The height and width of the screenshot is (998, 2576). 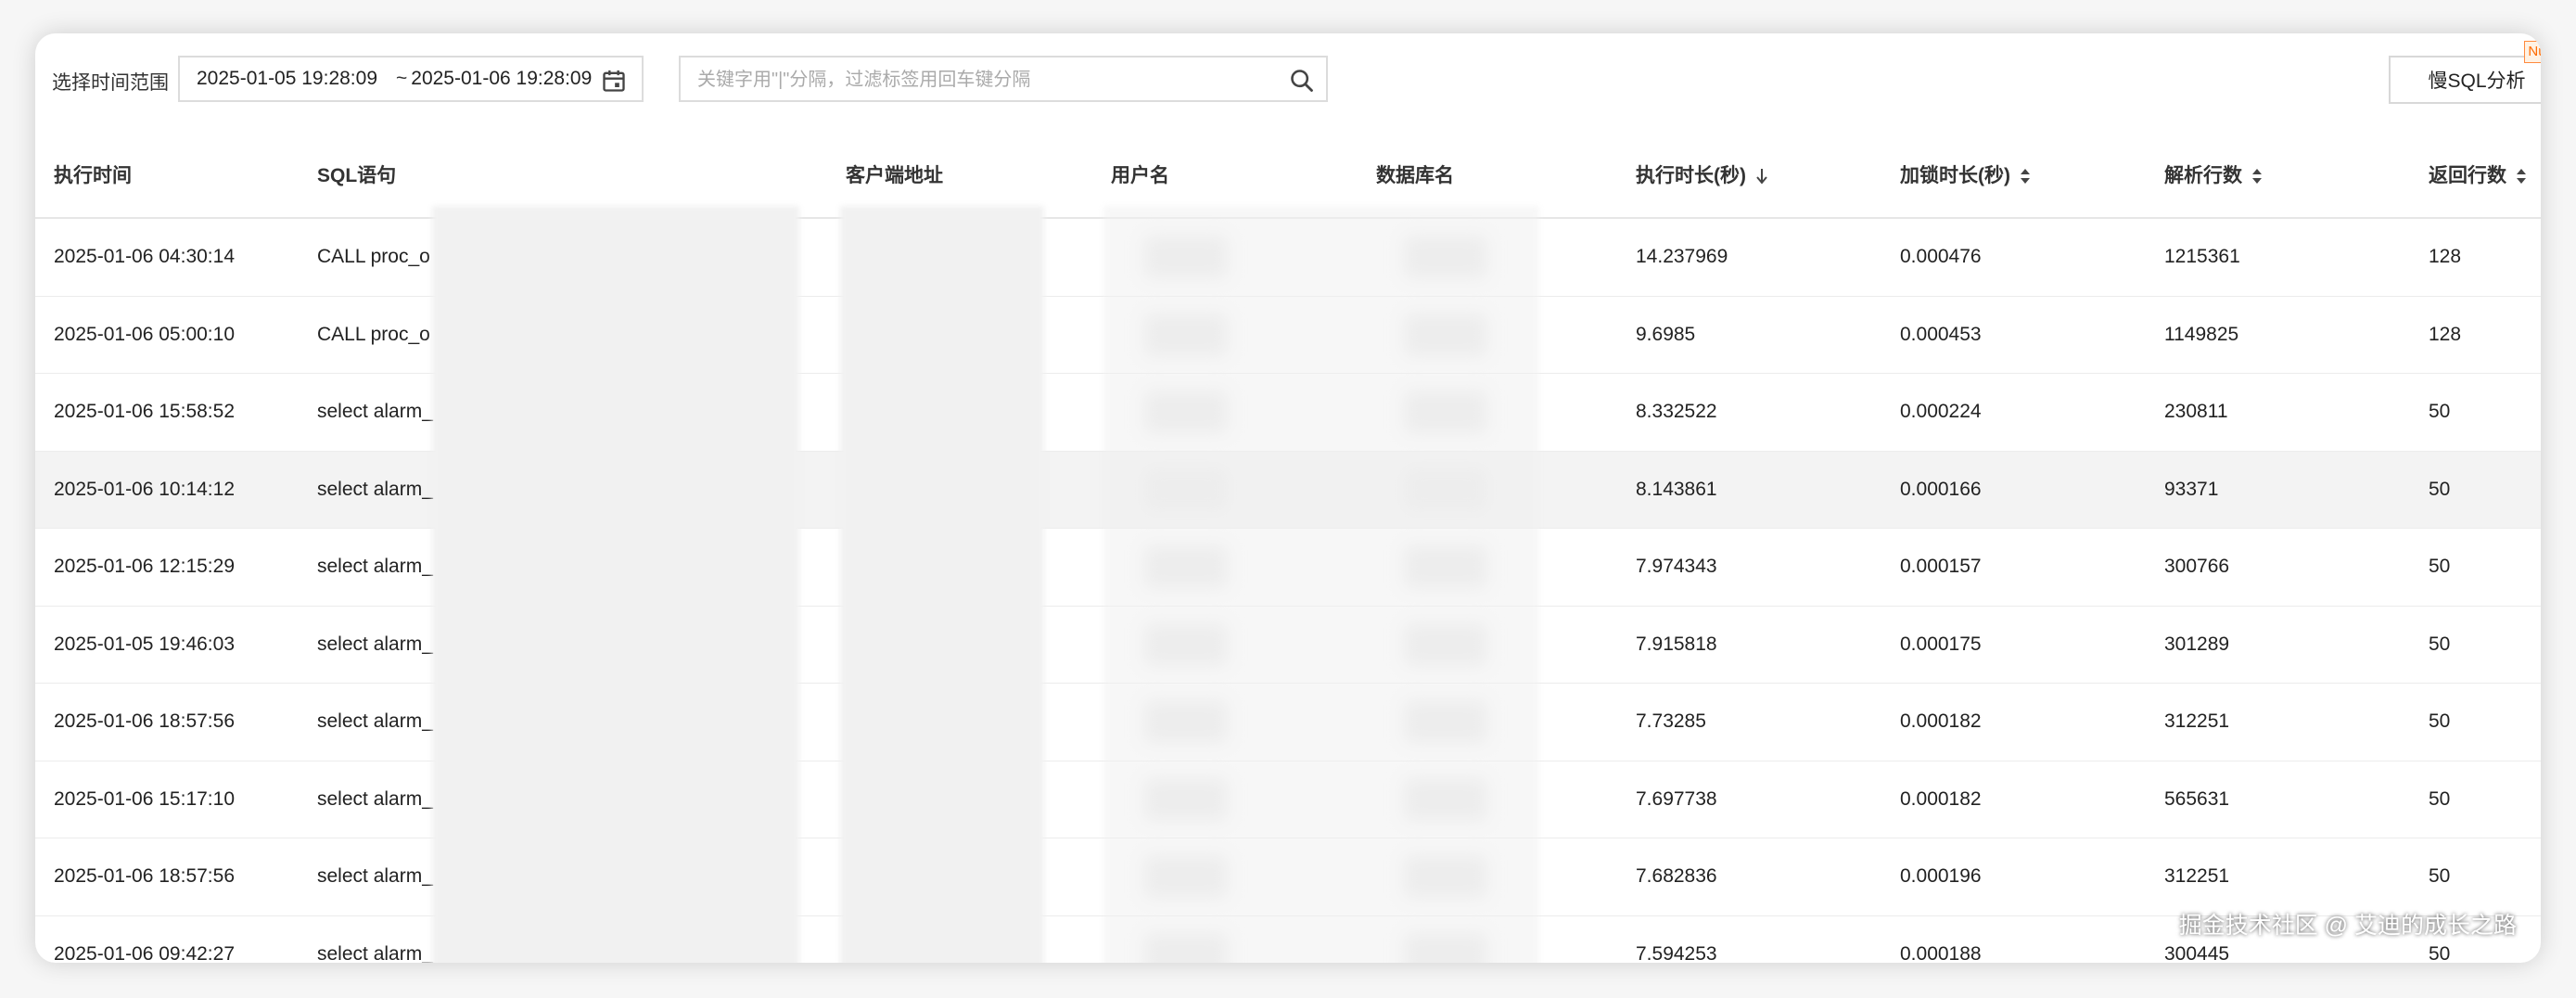 I want to click on cell-parsed-rows: 1215361, so click(x=2202, y=256).